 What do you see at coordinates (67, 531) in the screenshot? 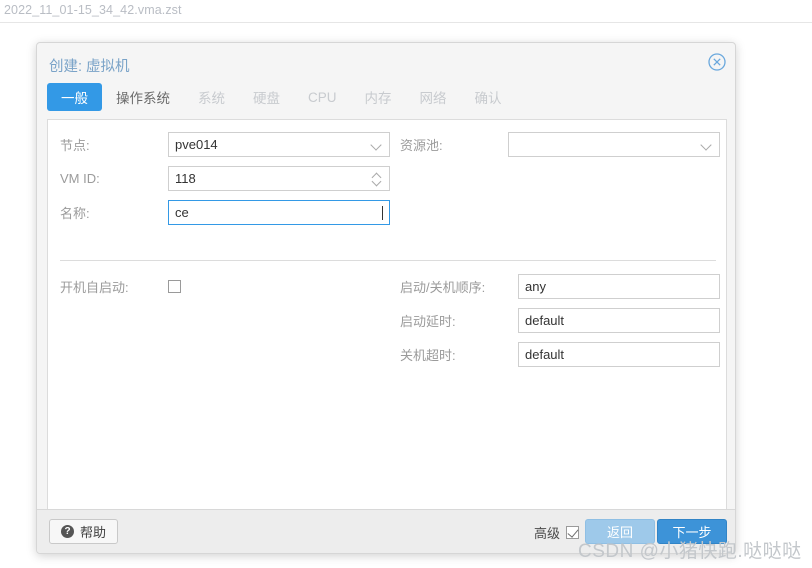
I see `question-circle-icon: ?` at bounding box center [67, 531].